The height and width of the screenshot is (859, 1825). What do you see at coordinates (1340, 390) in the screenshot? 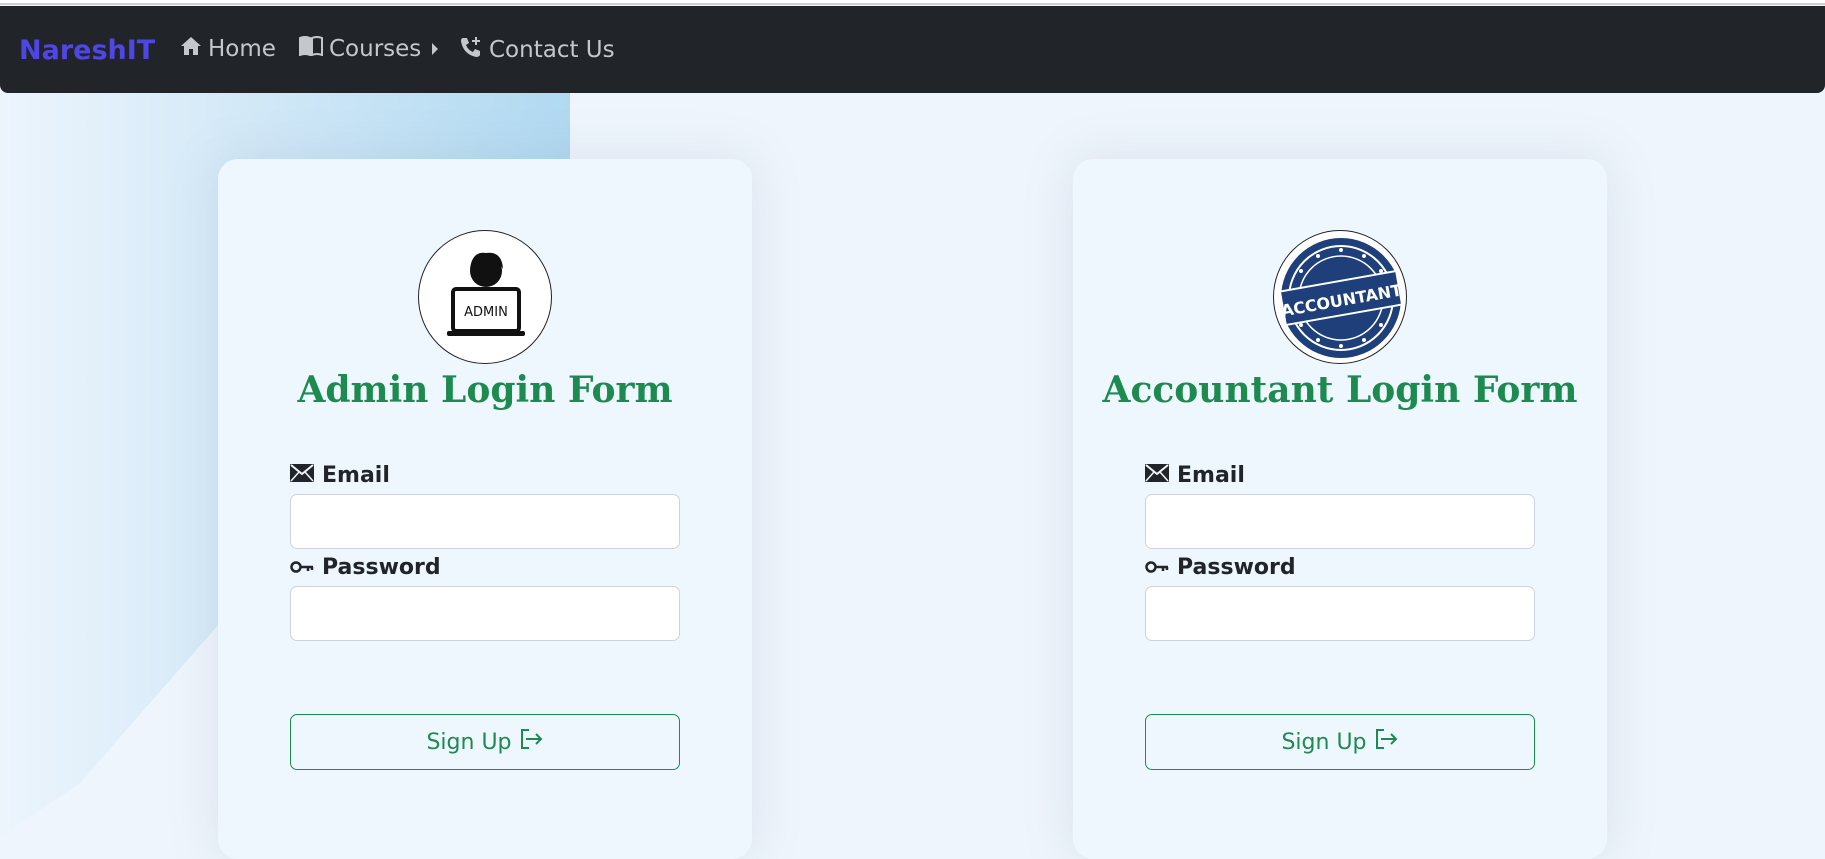
I see `accountant-form-title: Accountant Login Form` at bounding box center [1340, 390].